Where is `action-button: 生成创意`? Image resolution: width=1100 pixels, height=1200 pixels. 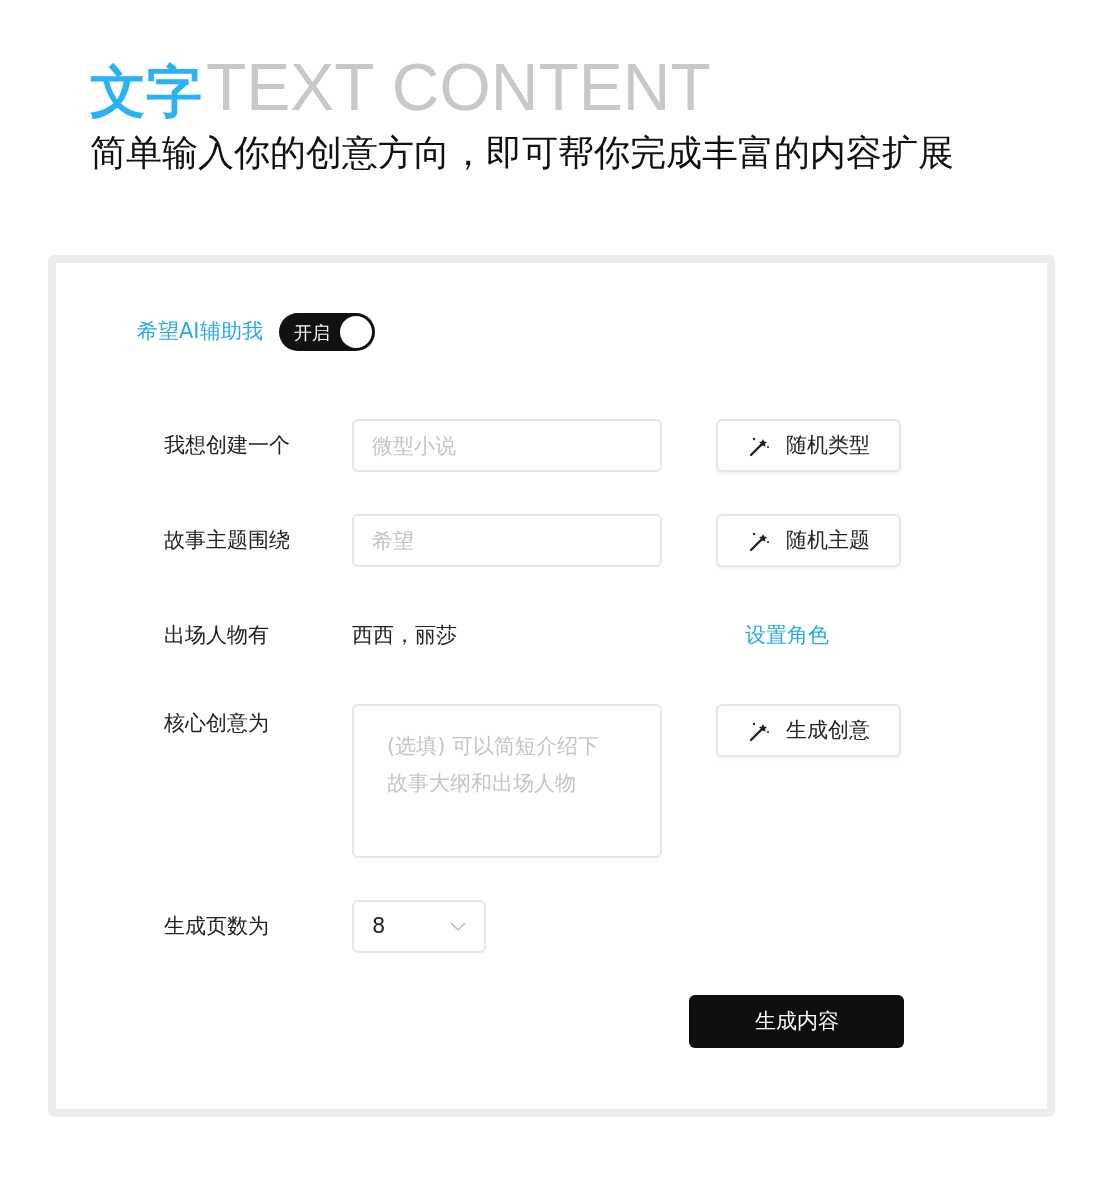
action-button: 生成创意 is located at coordinates (808, 730).